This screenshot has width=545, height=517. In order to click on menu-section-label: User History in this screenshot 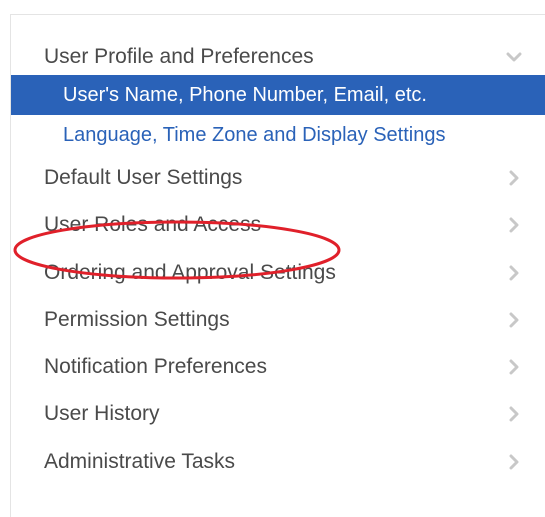, I will do `click(102, 413)`.